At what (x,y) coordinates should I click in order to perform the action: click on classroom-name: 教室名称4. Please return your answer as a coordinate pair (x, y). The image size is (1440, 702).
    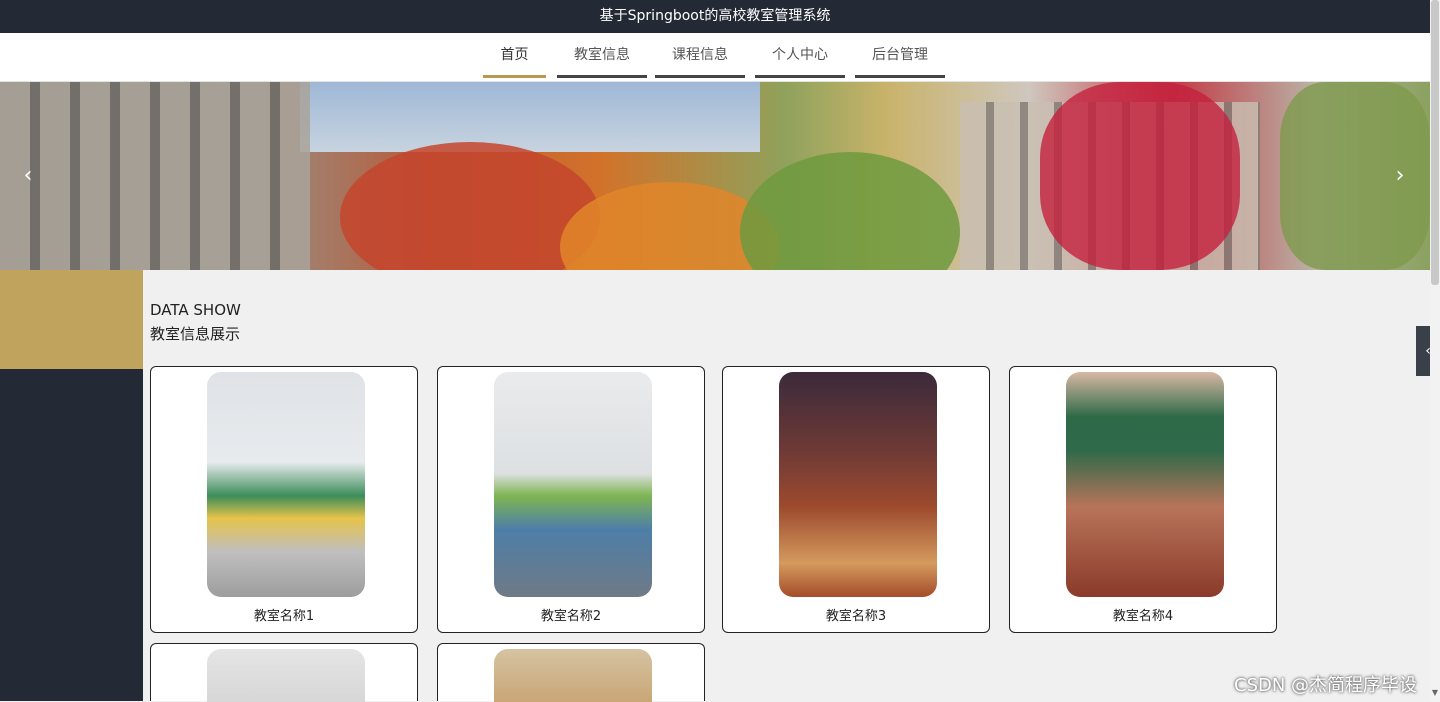
    Looking at the image, I should click on (1143, 616).